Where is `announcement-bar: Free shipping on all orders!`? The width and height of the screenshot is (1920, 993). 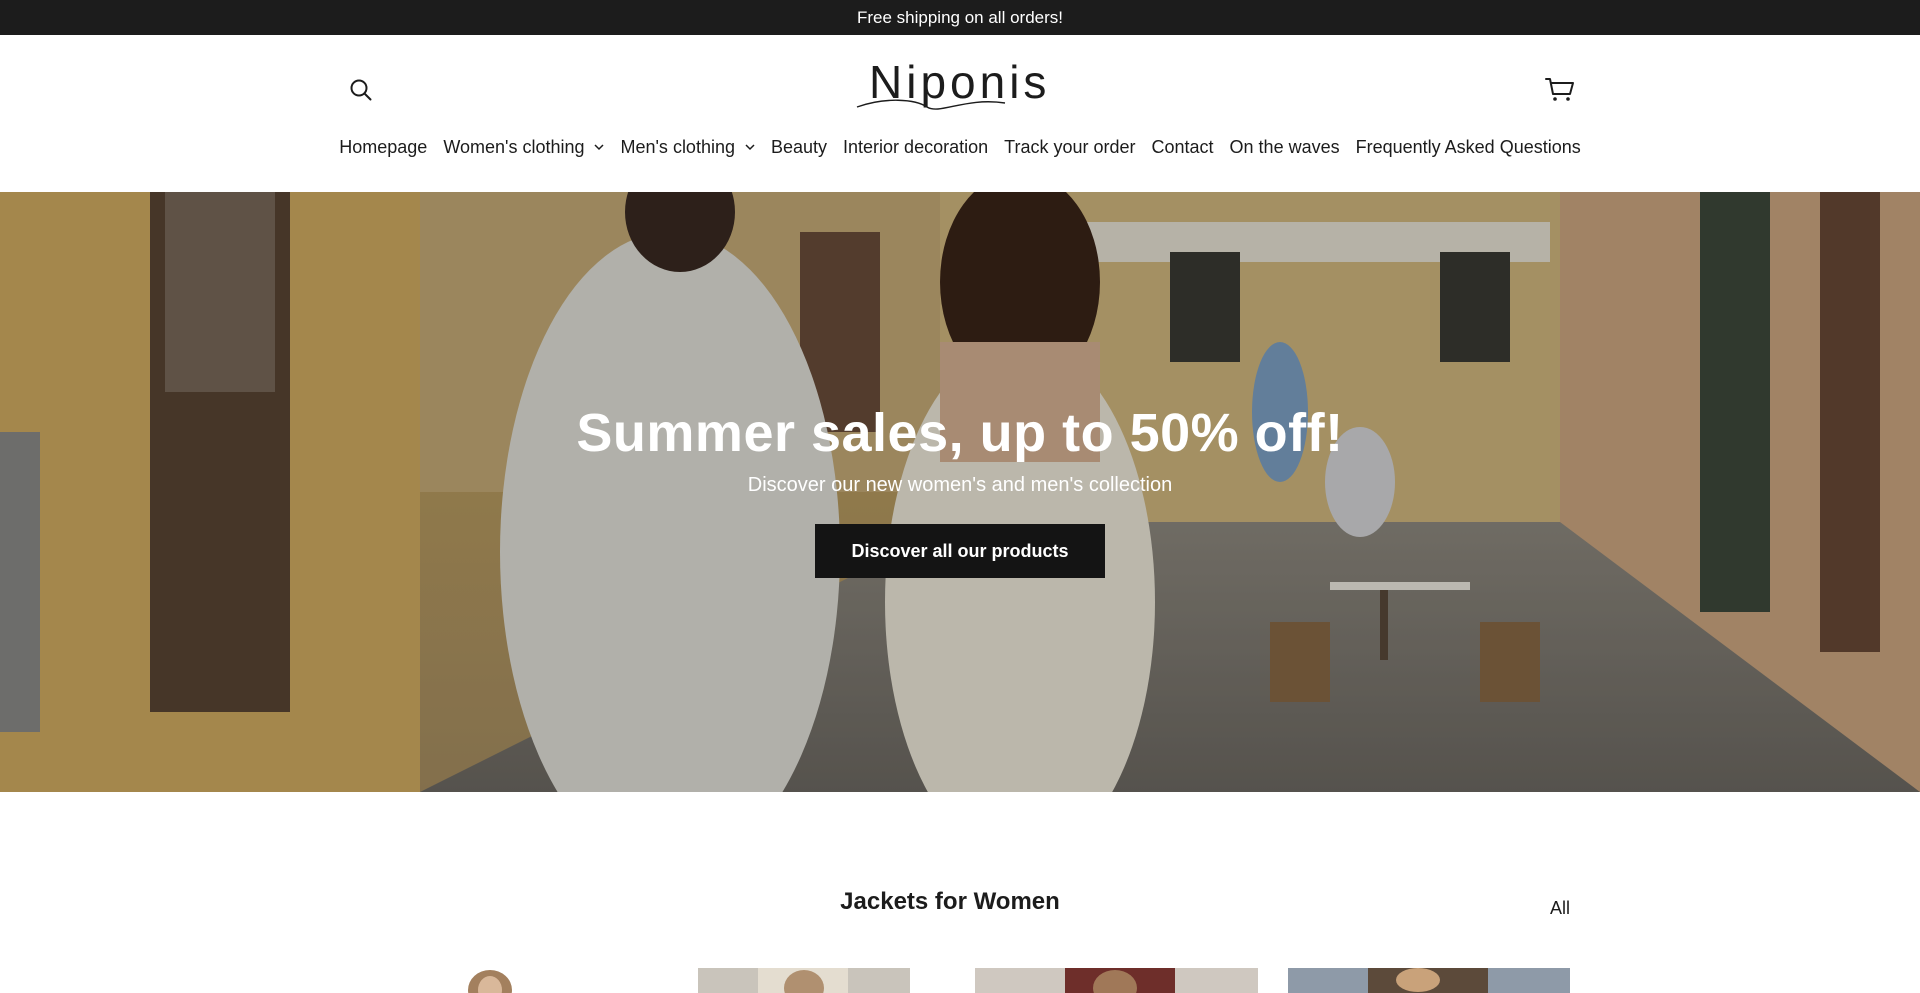 announcement-bar: Free shipping on all orders! is located at coordinates (960, 17).